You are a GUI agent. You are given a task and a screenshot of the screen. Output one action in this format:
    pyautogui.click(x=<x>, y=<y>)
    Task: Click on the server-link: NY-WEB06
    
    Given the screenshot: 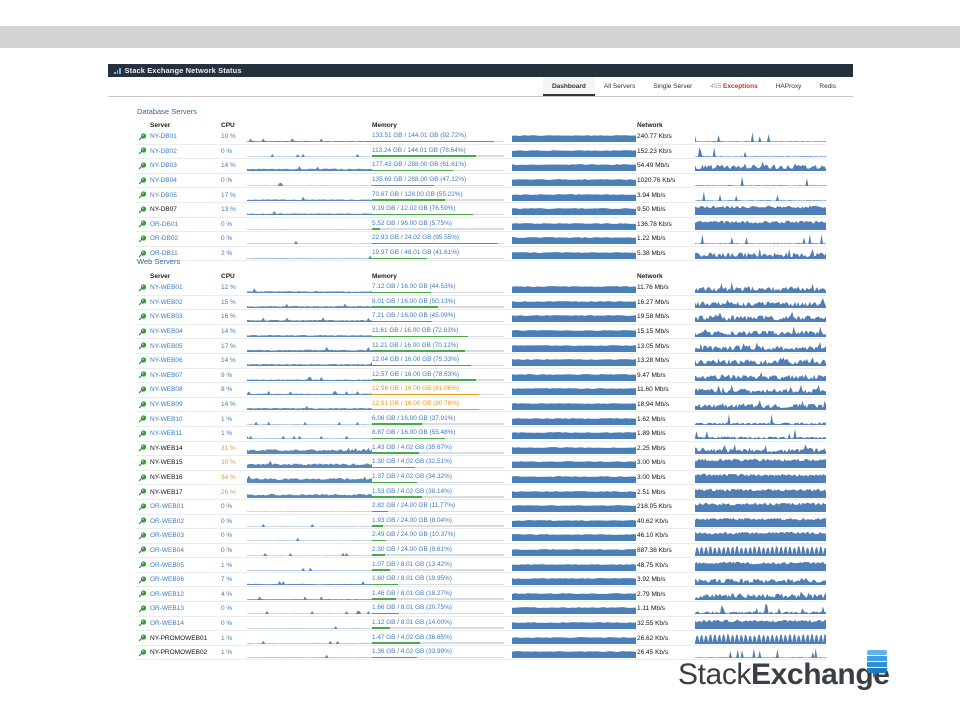 What is the action you would take?
    pyautogui.click(x=166, y=360)
    